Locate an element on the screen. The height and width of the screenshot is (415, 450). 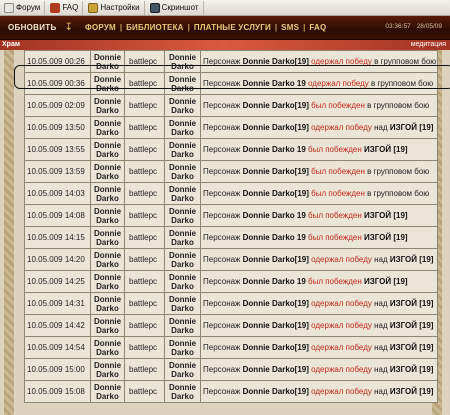
menu-item-paid-services: ПЛАТНЫЕ УСЛУГИ is located at coordinates (232, 27).